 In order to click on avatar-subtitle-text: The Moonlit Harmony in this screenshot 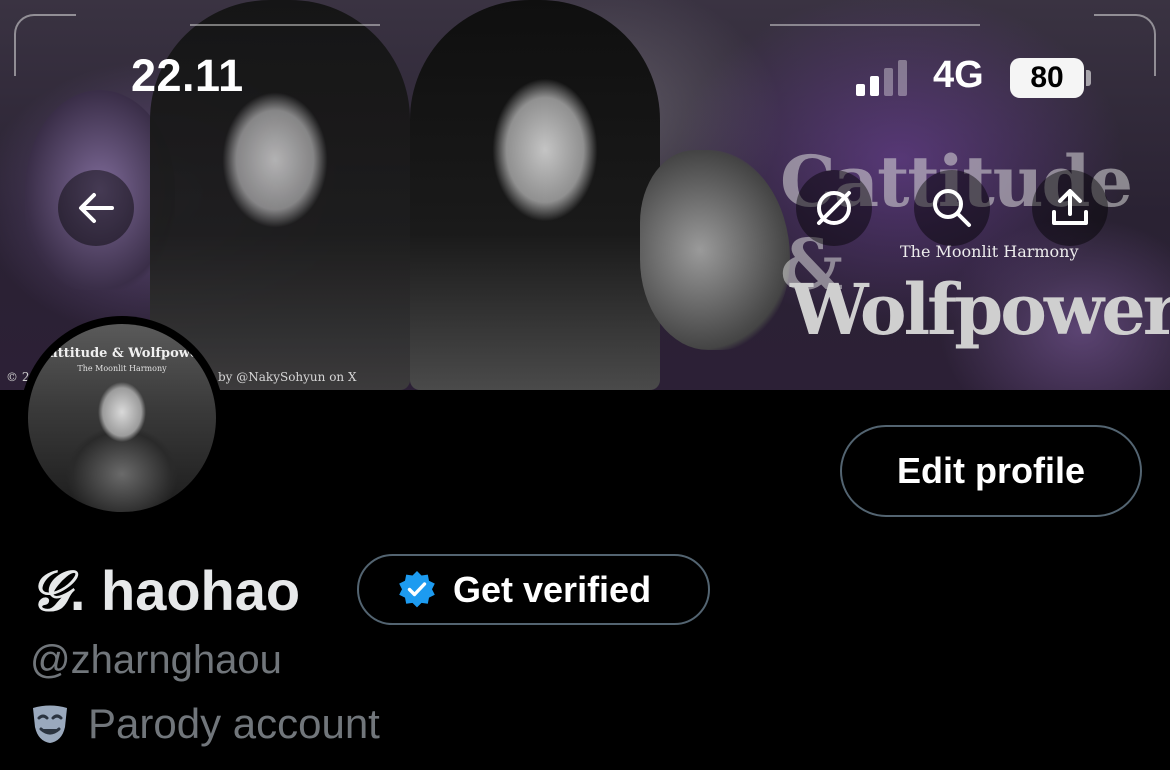, I will do `click(122, 368)`.